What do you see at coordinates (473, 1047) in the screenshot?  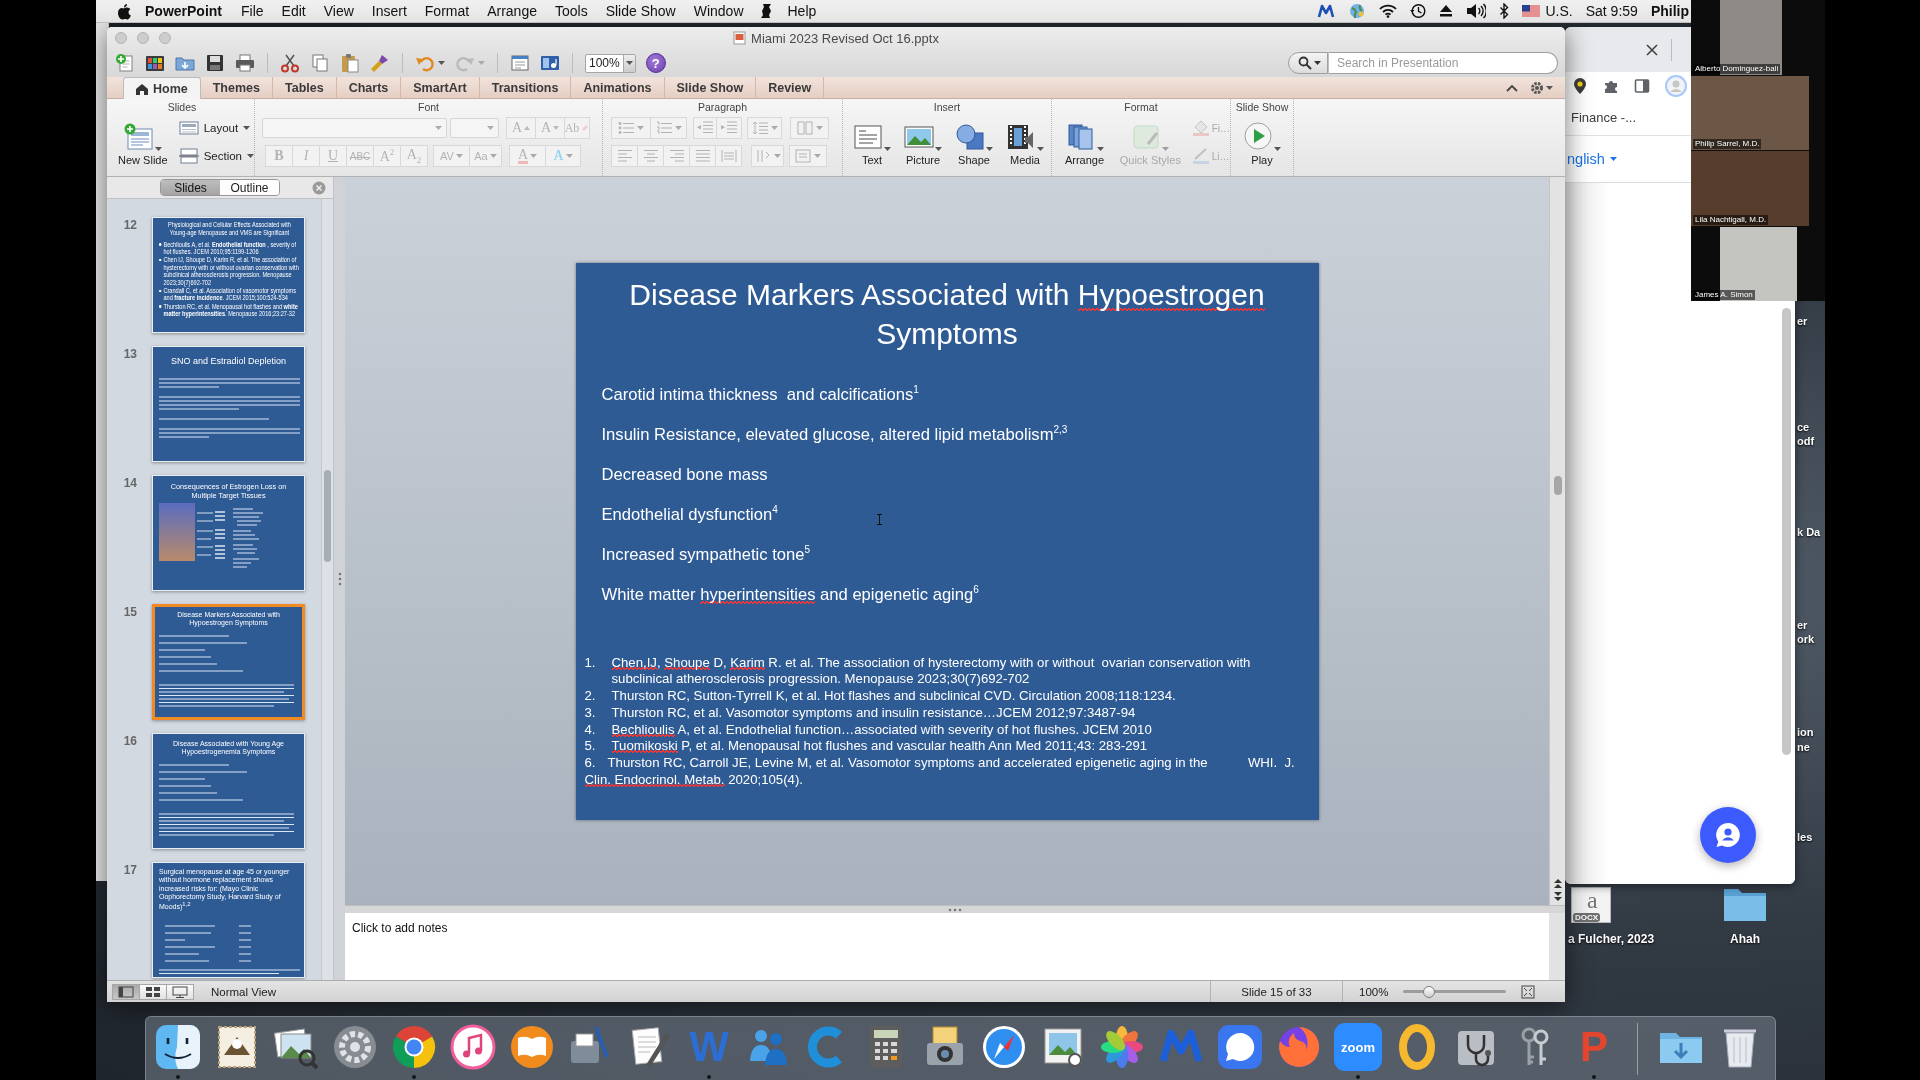 I see `music-note-icon` at bounding box center [473, 1047].